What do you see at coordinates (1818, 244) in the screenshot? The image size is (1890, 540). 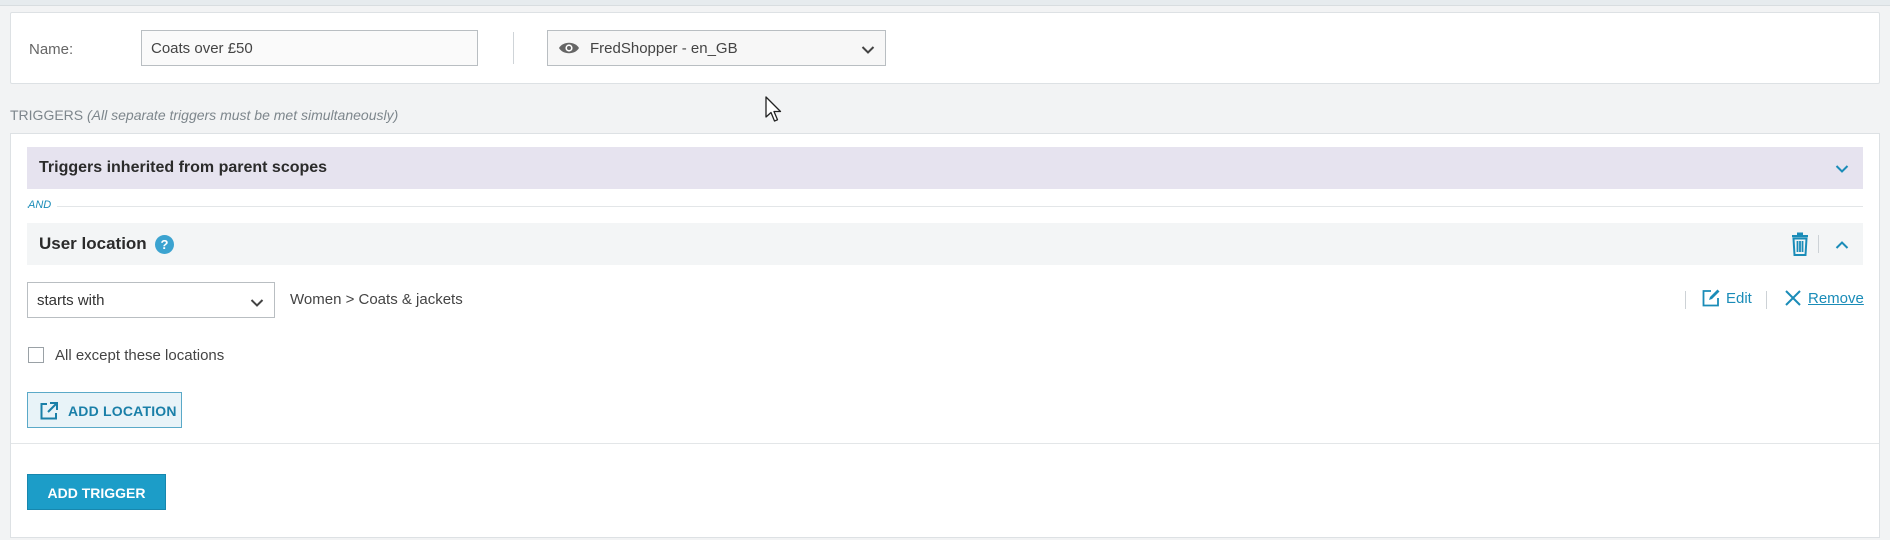 I see `header-separator` at bounding box center [1818, 244].